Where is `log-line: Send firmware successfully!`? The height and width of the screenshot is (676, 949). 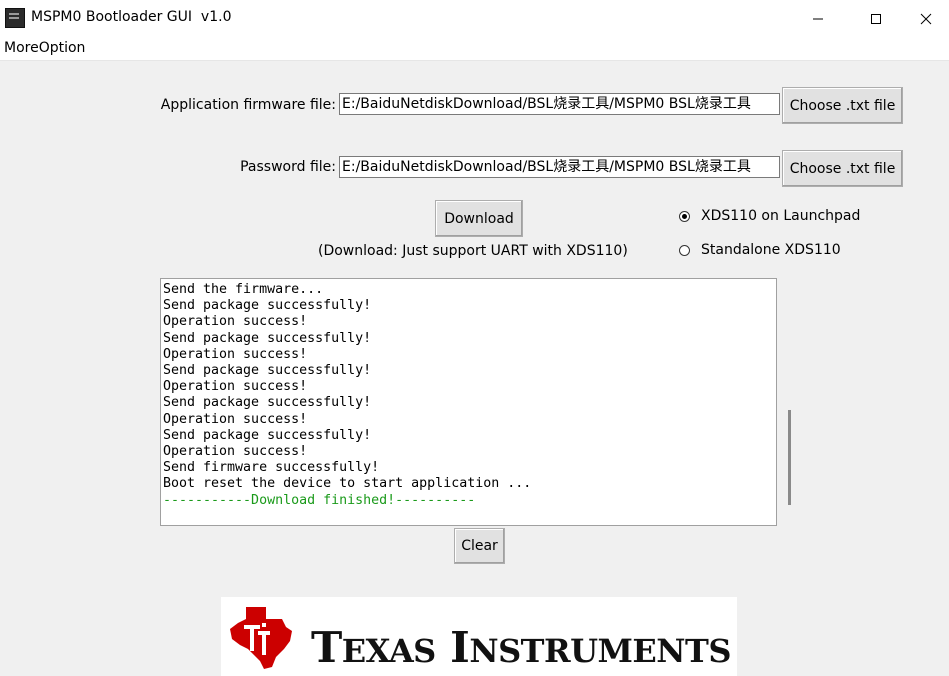 log-line: Send firmware successfully! is located at coordinates (271, 468).